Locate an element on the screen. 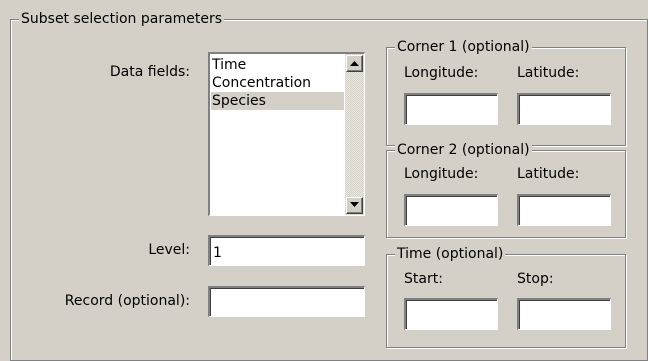 This screenshot has width=648, height=361. record-label: Record (optional): is located at coordinates (127, 301).